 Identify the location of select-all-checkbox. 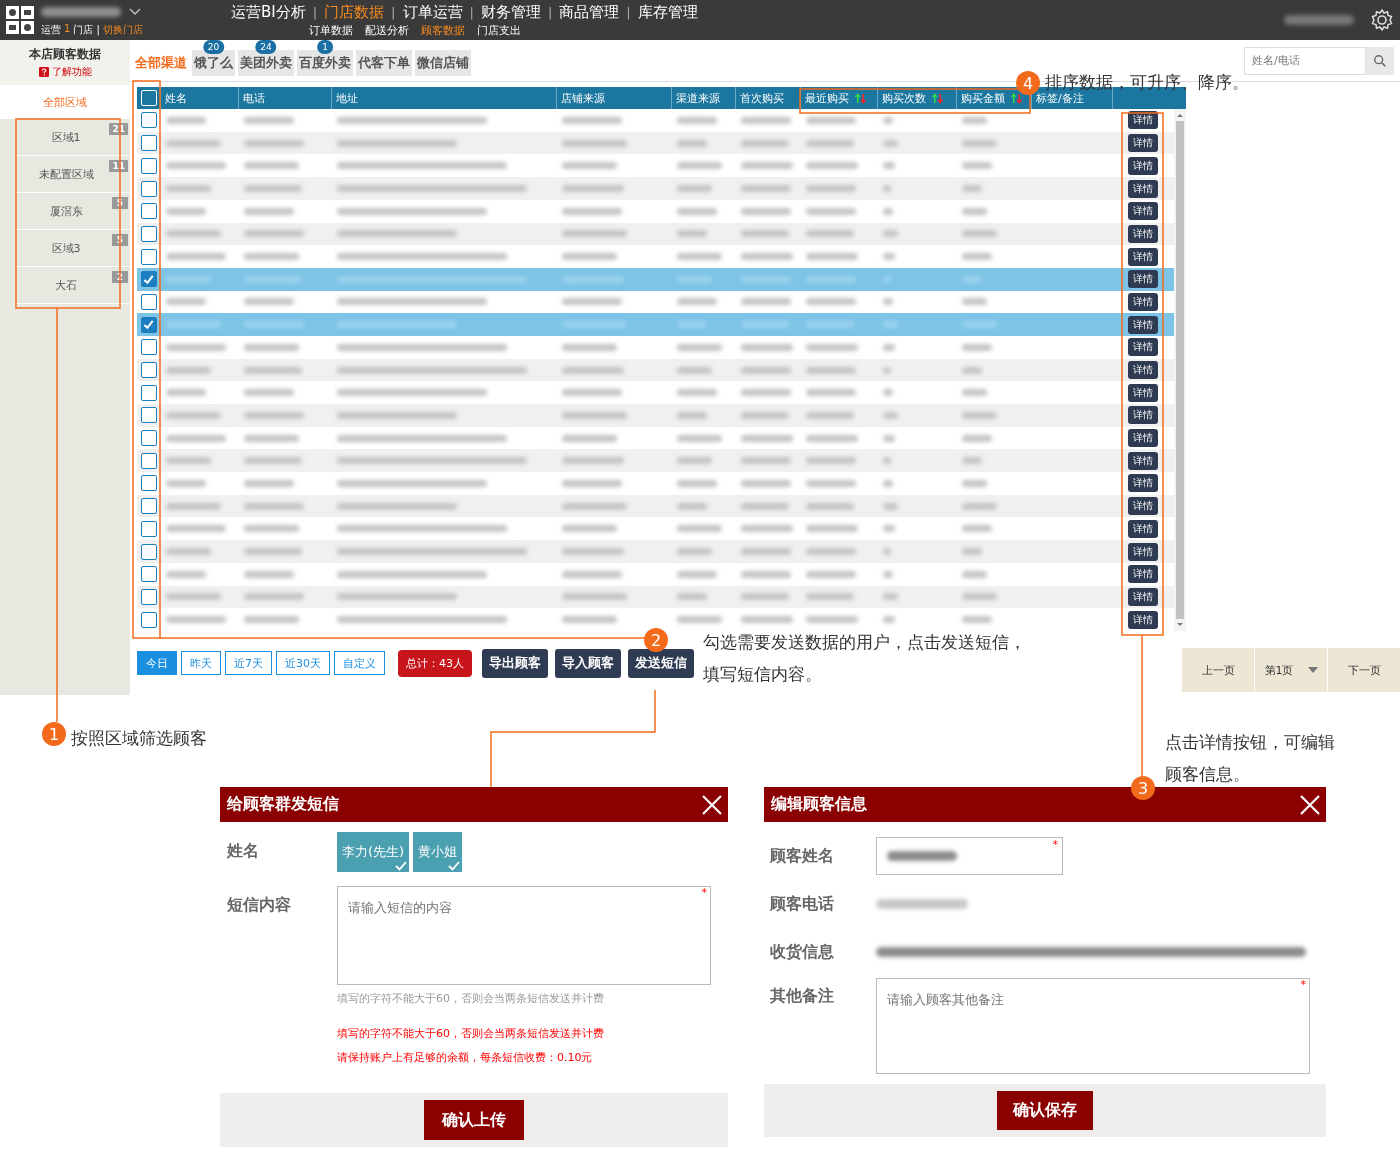
(148, 98).